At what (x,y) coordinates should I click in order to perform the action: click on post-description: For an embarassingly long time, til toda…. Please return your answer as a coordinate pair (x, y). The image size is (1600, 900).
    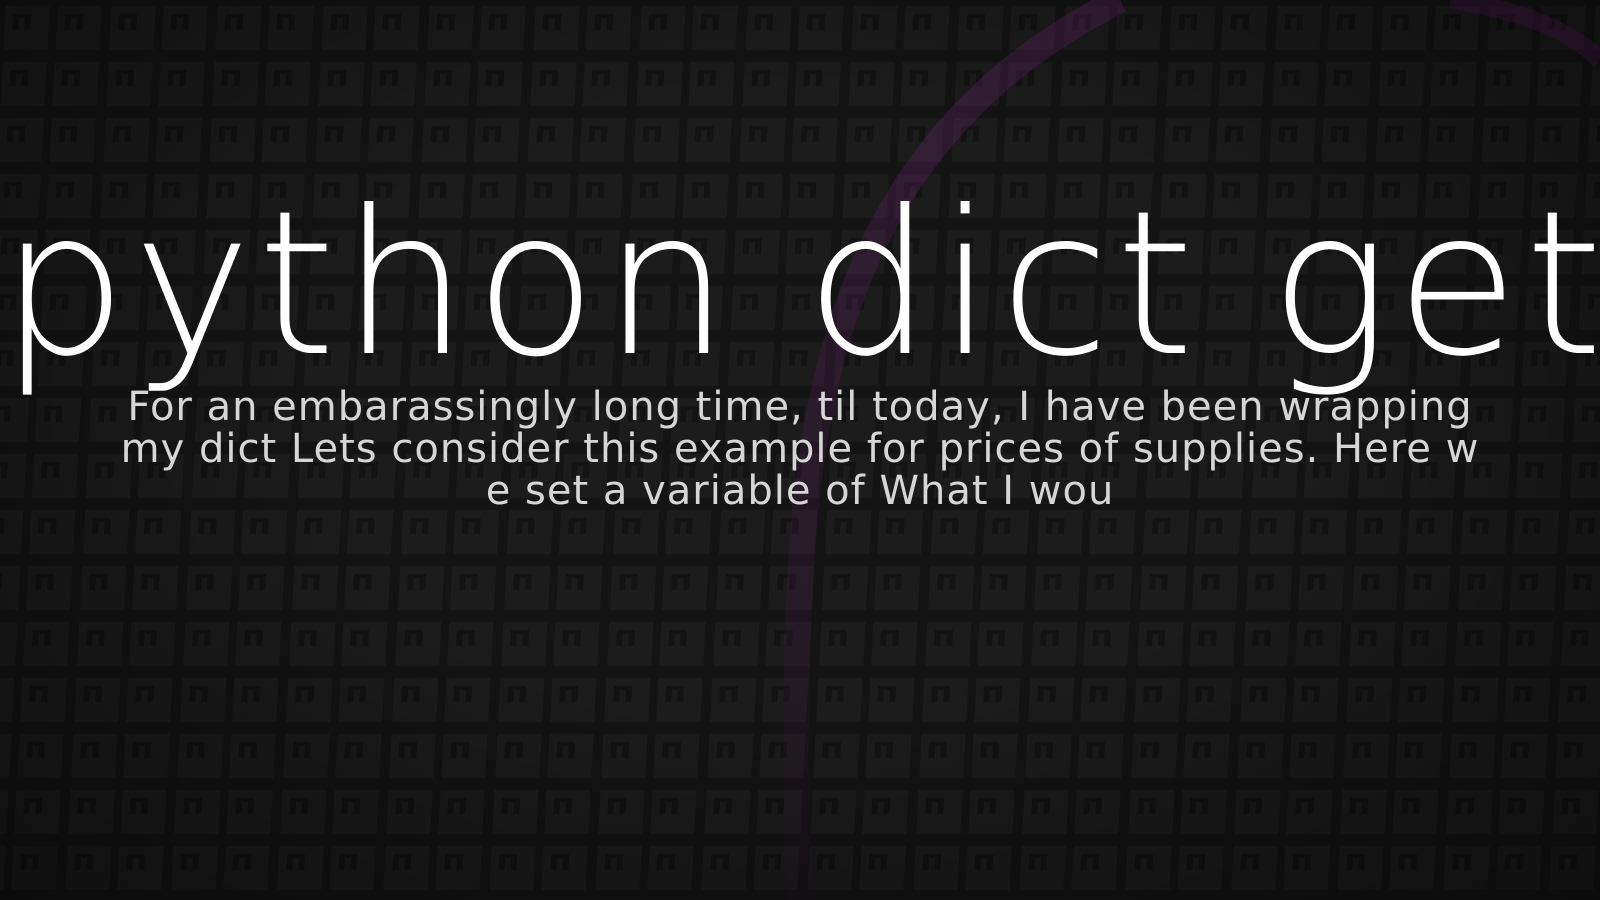
    Looking at the image, I should click on (800, 449).